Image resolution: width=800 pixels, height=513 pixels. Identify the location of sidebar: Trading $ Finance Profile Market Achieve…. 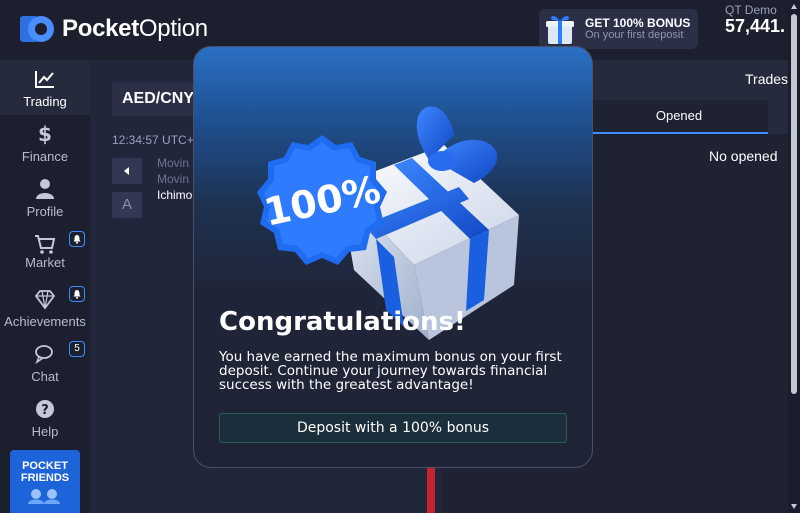
(45, 286).